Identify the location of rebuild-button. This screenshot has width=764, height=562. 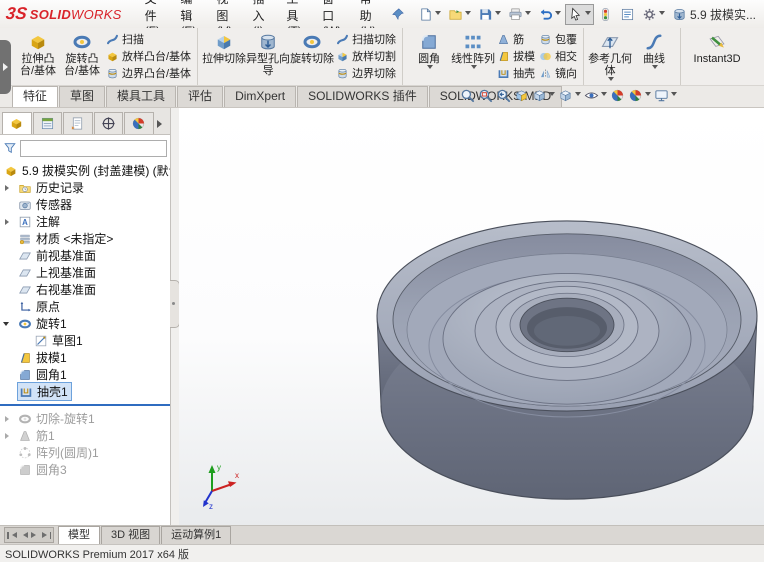
(605, 14).